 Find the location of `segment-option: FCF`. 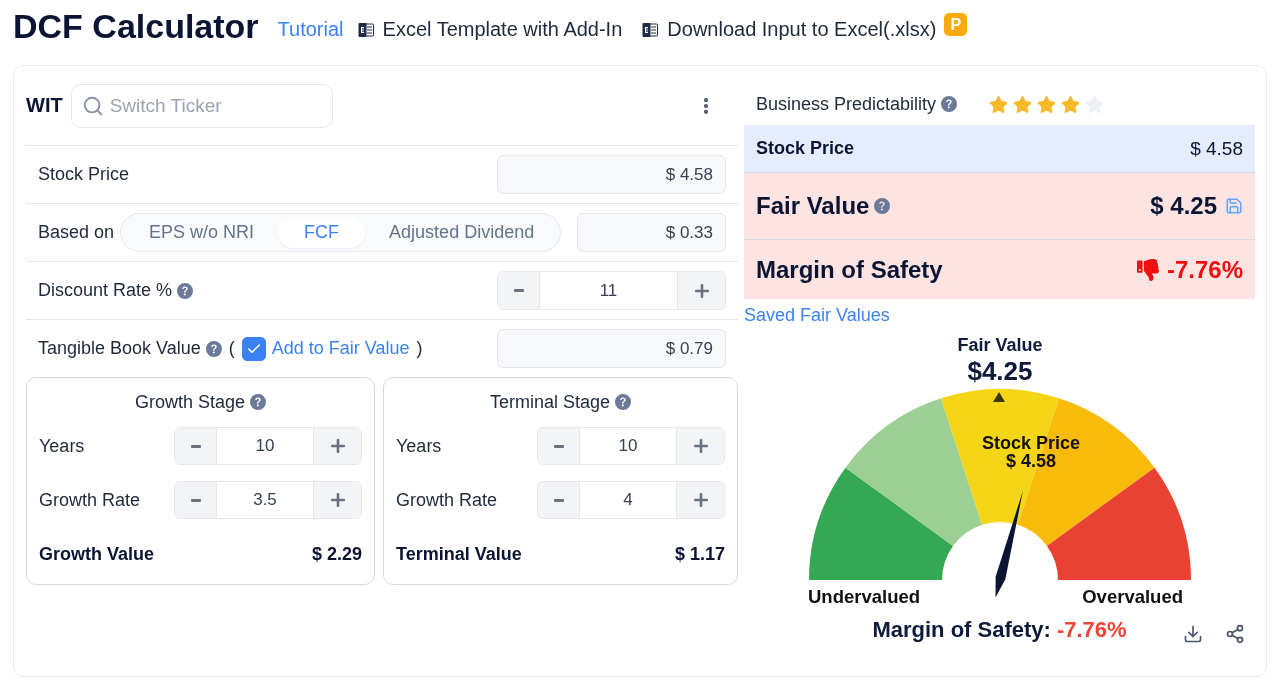

segment-option: FCF is located at coordinates (322, 232).